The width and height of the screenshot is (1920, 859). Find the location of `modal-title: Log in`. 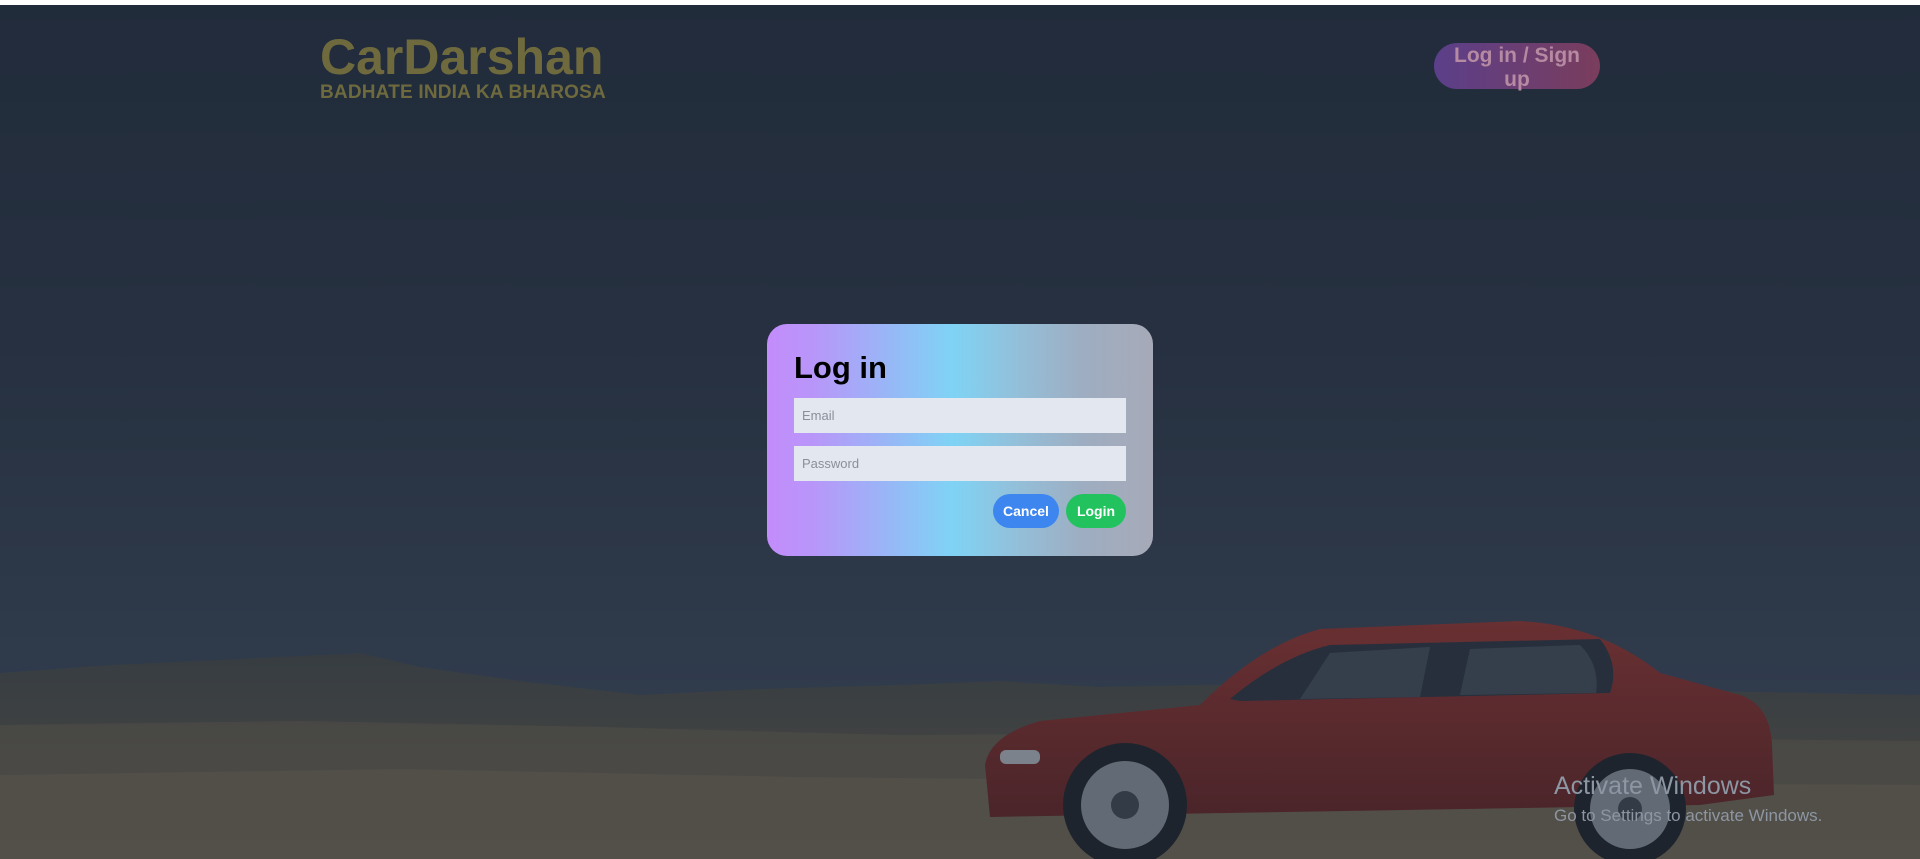

modal-title: Log in is located at coordinates (840, 367).